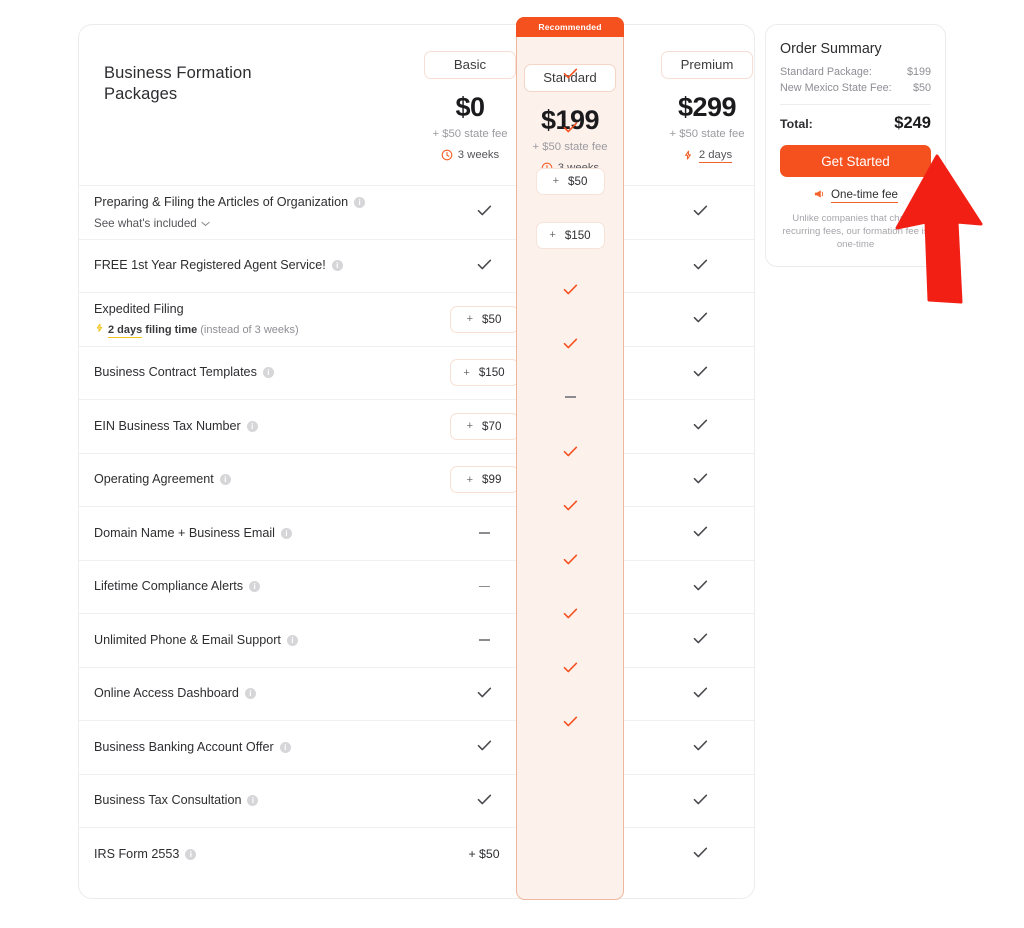 This screenshot has width=1024, height=928. What do you see at coordinates (484, 426) in the screenshot?
I see `addon-button: + $70` at bounding box center [484, 426].